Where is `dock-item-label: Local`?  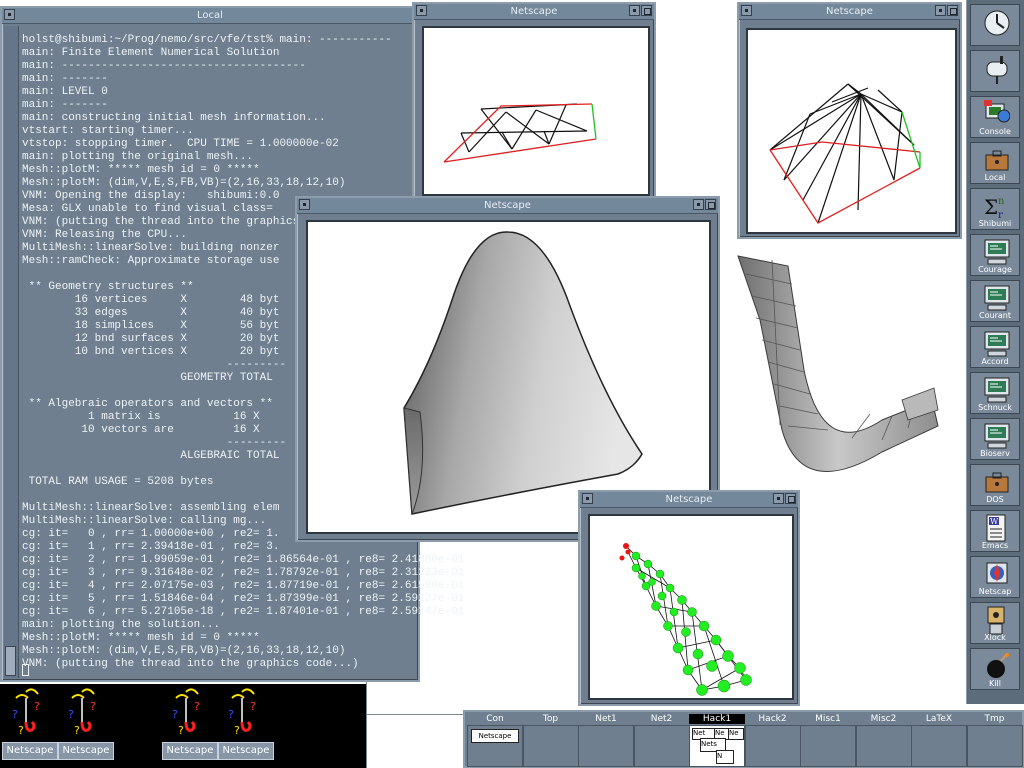
dock-item-label: Local is located at coordinates (995, 177).